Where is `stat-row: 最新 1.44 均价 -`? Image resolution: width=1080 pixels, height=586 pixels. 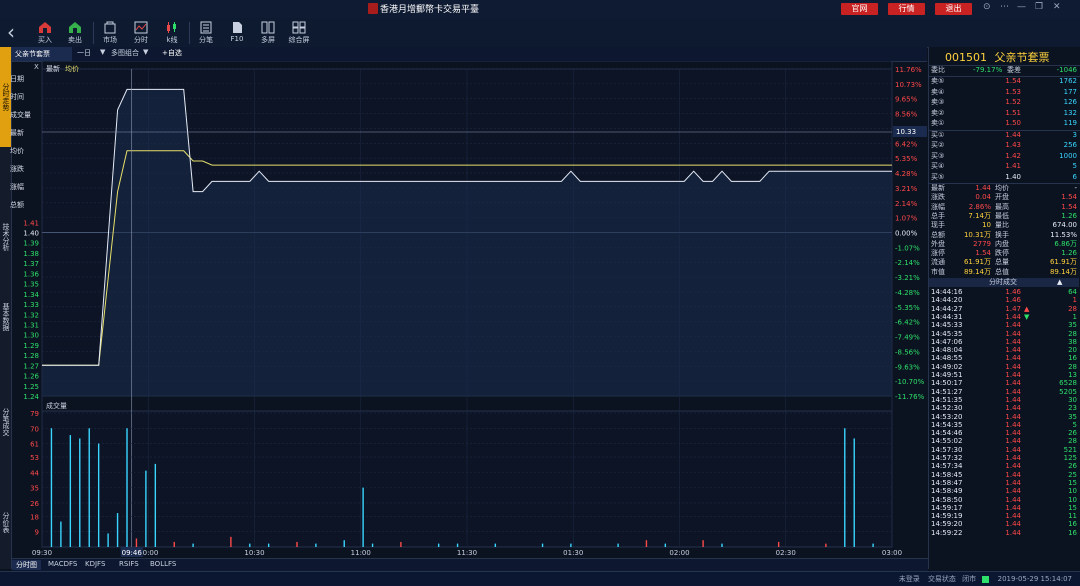
stat-row: 最新 1.44 均价 - is located at coordinates (1004, 188).